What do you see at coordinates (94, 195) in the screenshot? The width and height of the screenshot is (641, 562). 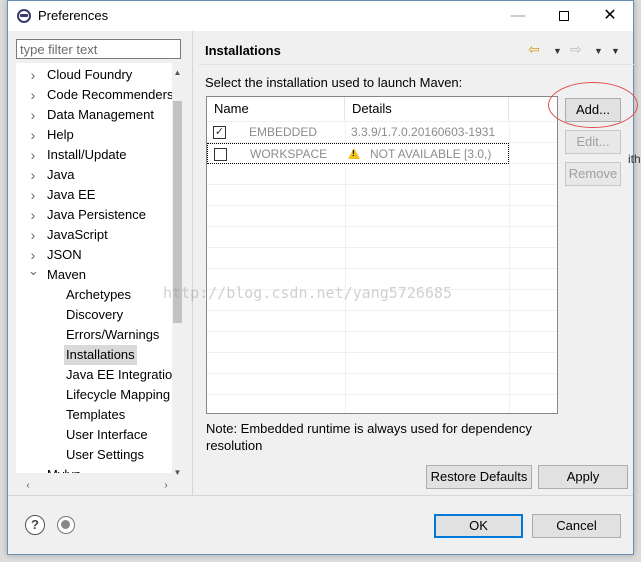 I see `tree-item: › Java EE` at bounding box center [94, 195].